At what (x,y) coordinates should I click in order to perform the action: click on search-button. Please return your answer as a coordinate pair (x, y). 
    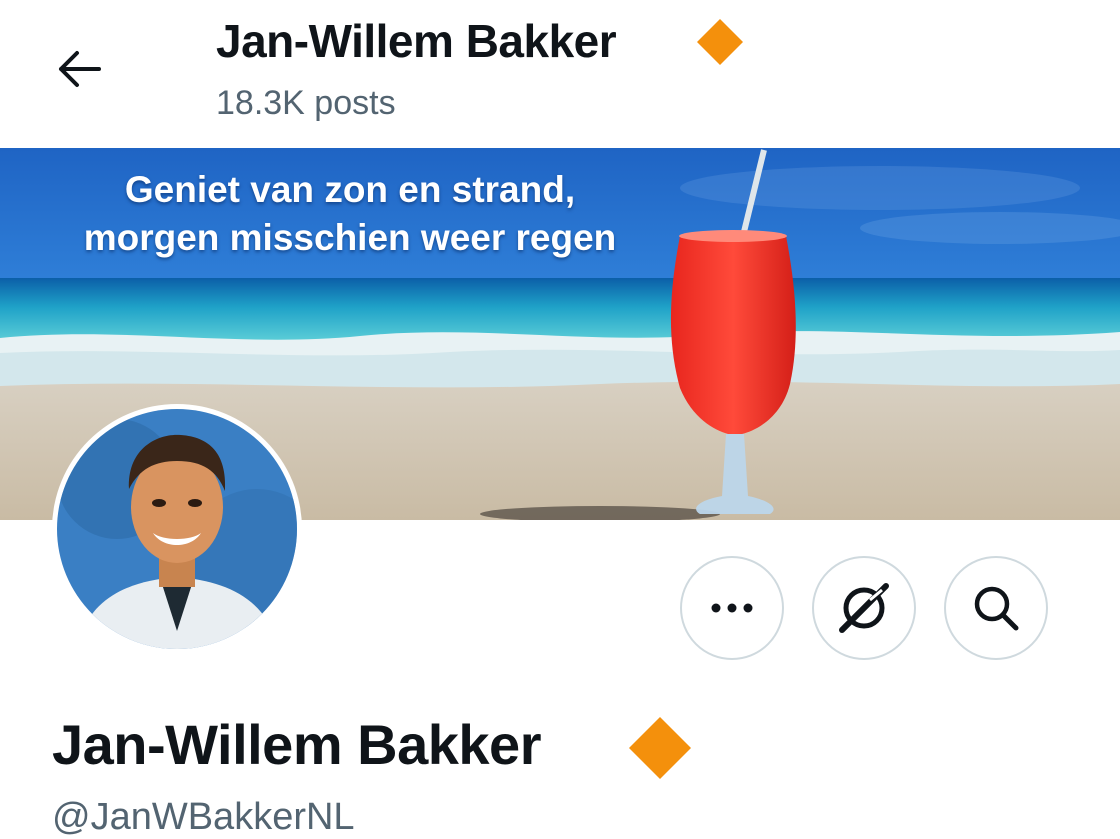
    Looking at the image, I should click on (996, 608).